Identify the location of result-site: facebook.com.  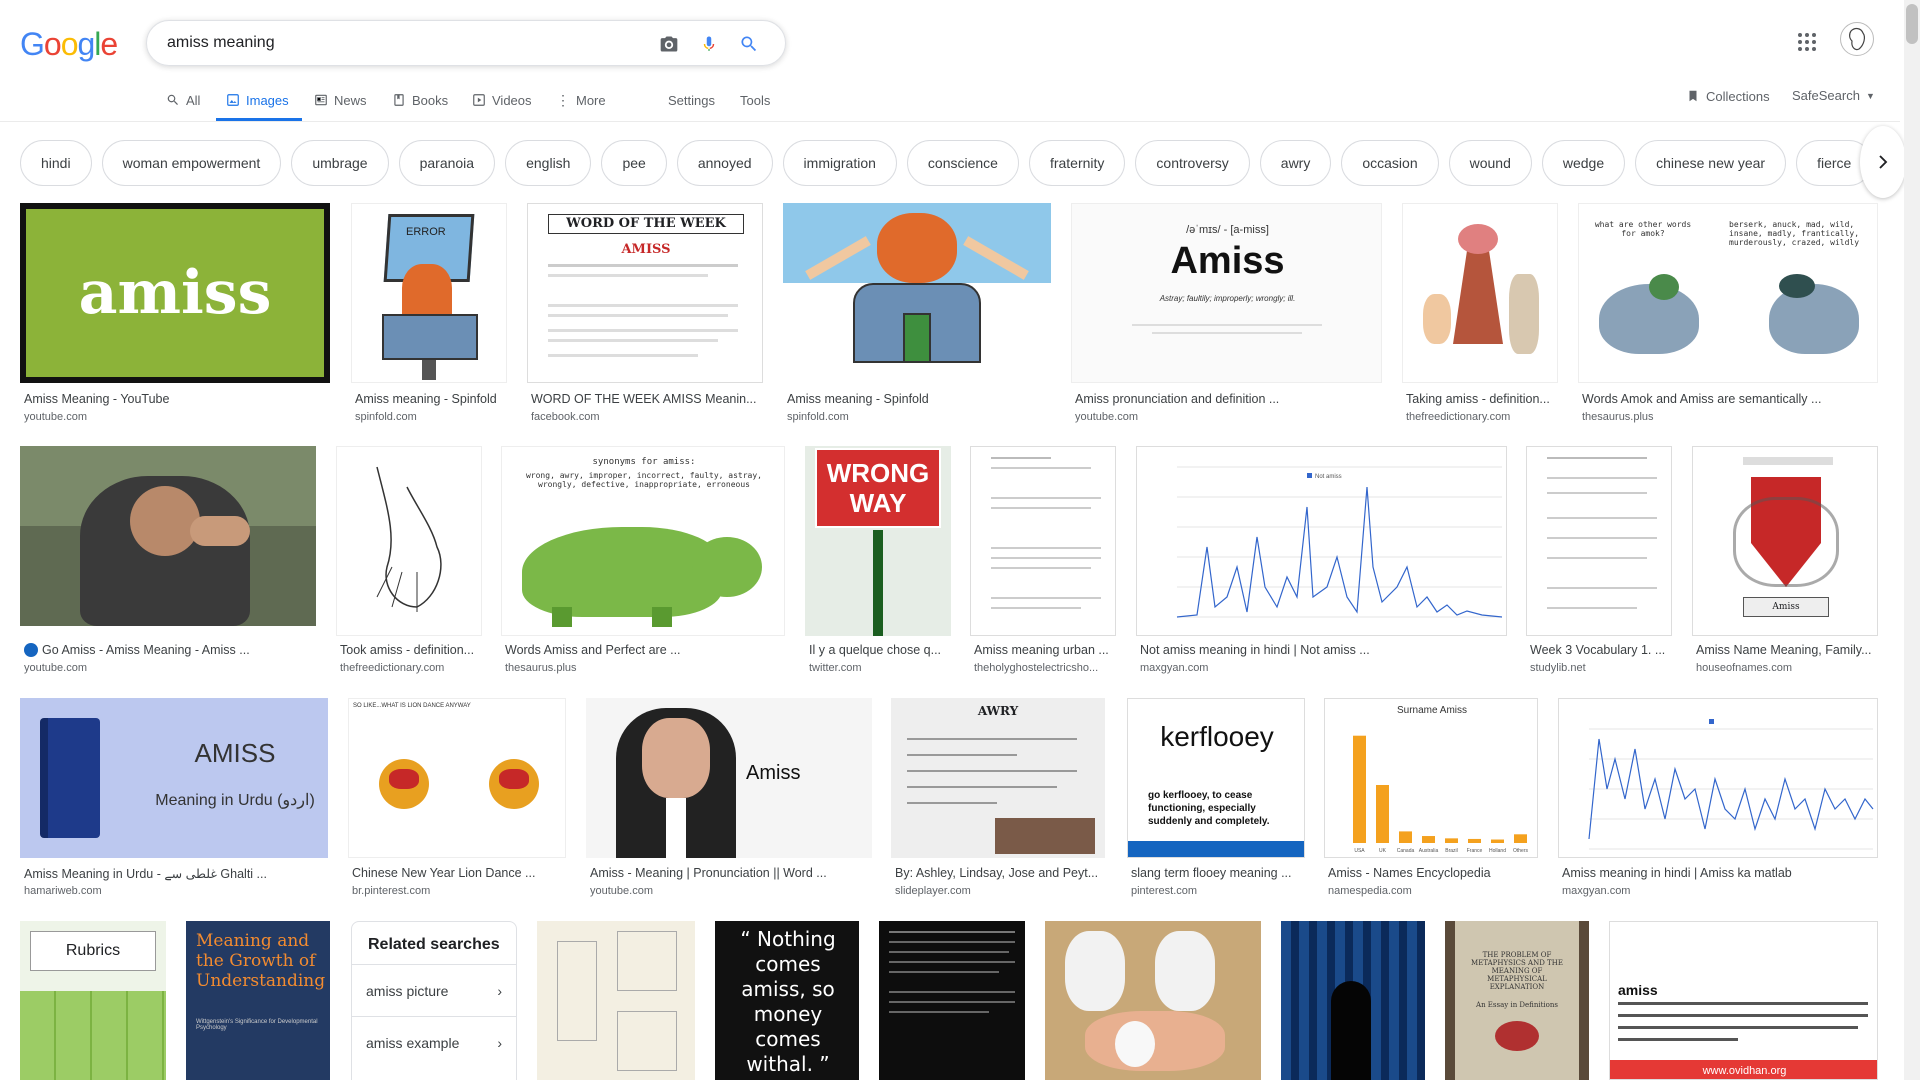
(565, 417).